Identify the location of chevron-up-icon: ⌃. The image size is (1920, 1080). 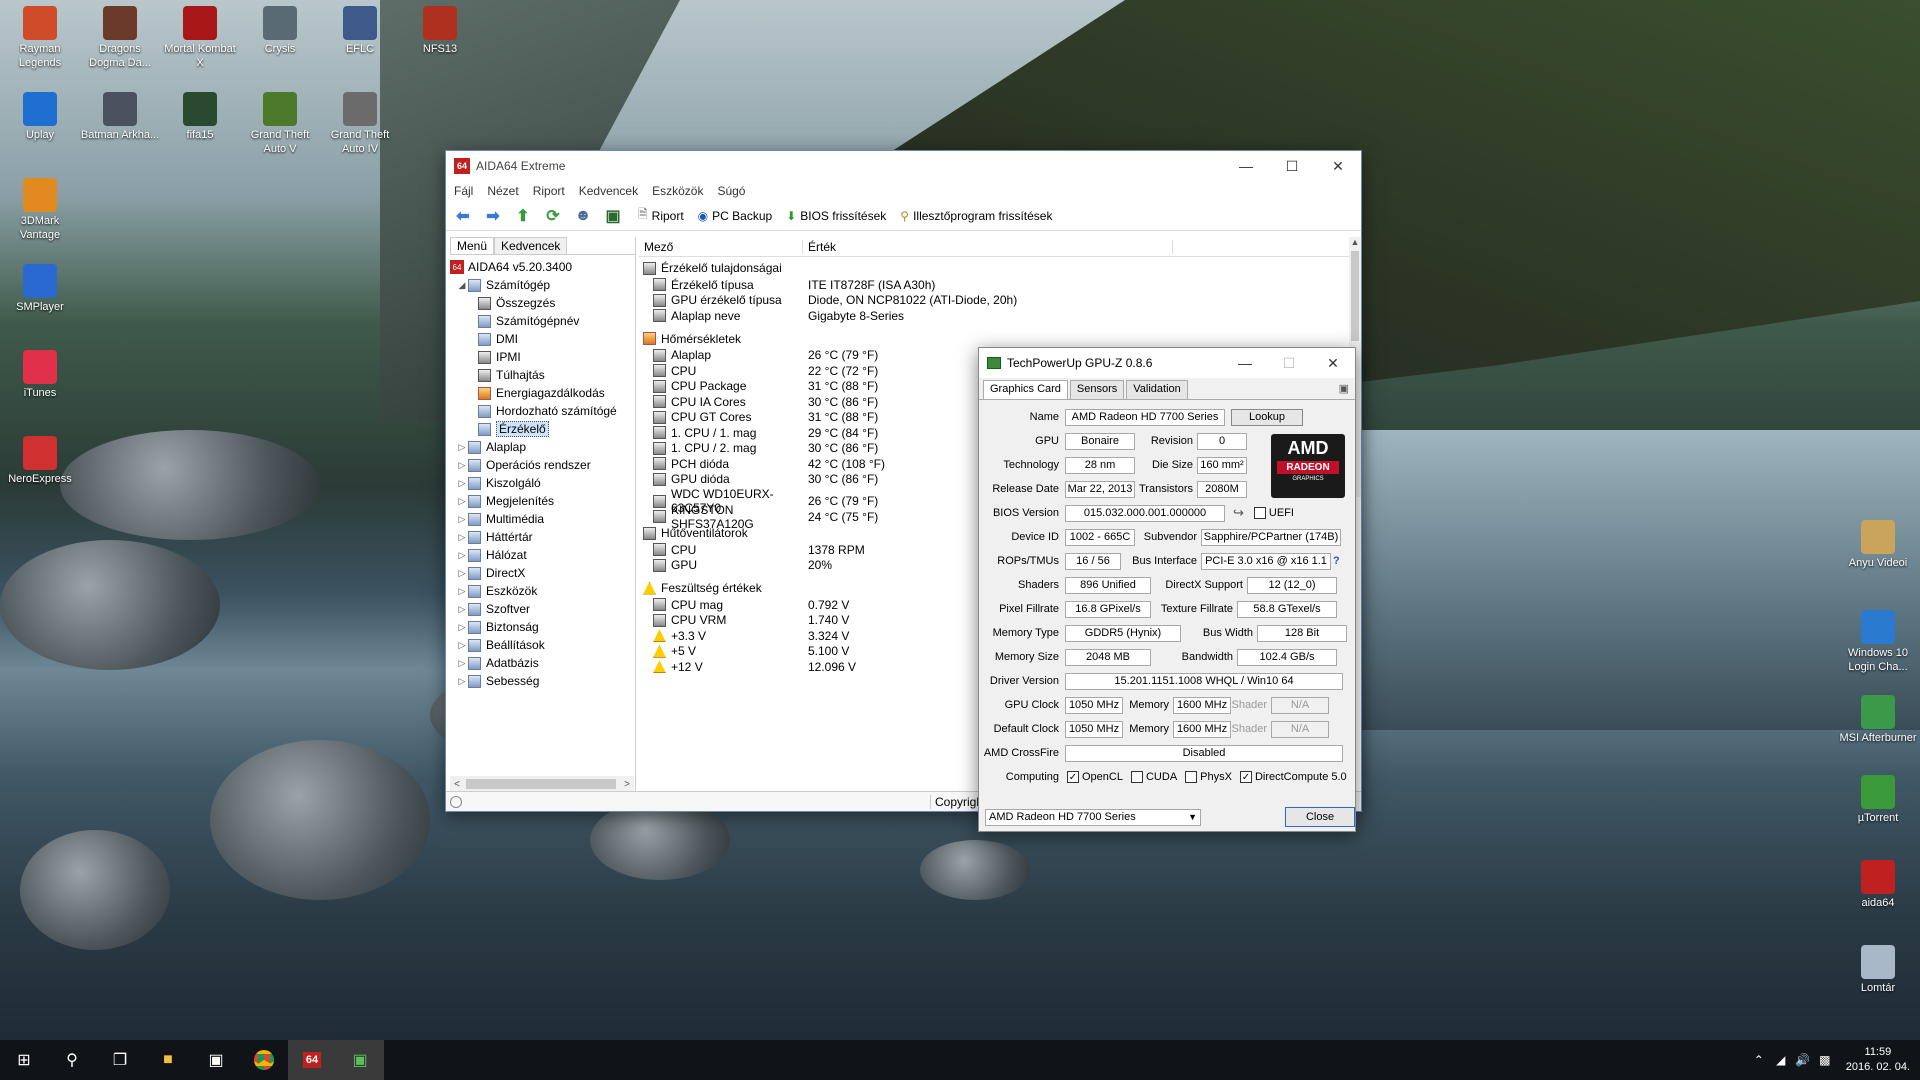
(1759, 1060).